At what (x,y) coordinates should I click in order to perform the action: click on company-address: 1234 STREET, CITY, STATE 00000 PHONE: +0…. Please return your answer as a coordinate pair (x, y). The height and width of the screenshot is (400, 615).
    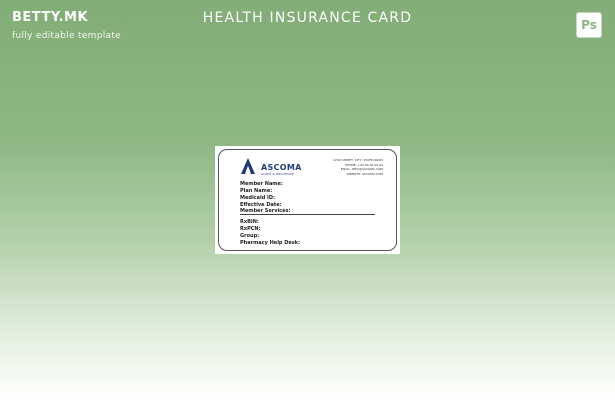
    Looking at the image, I should click on (358, 167).